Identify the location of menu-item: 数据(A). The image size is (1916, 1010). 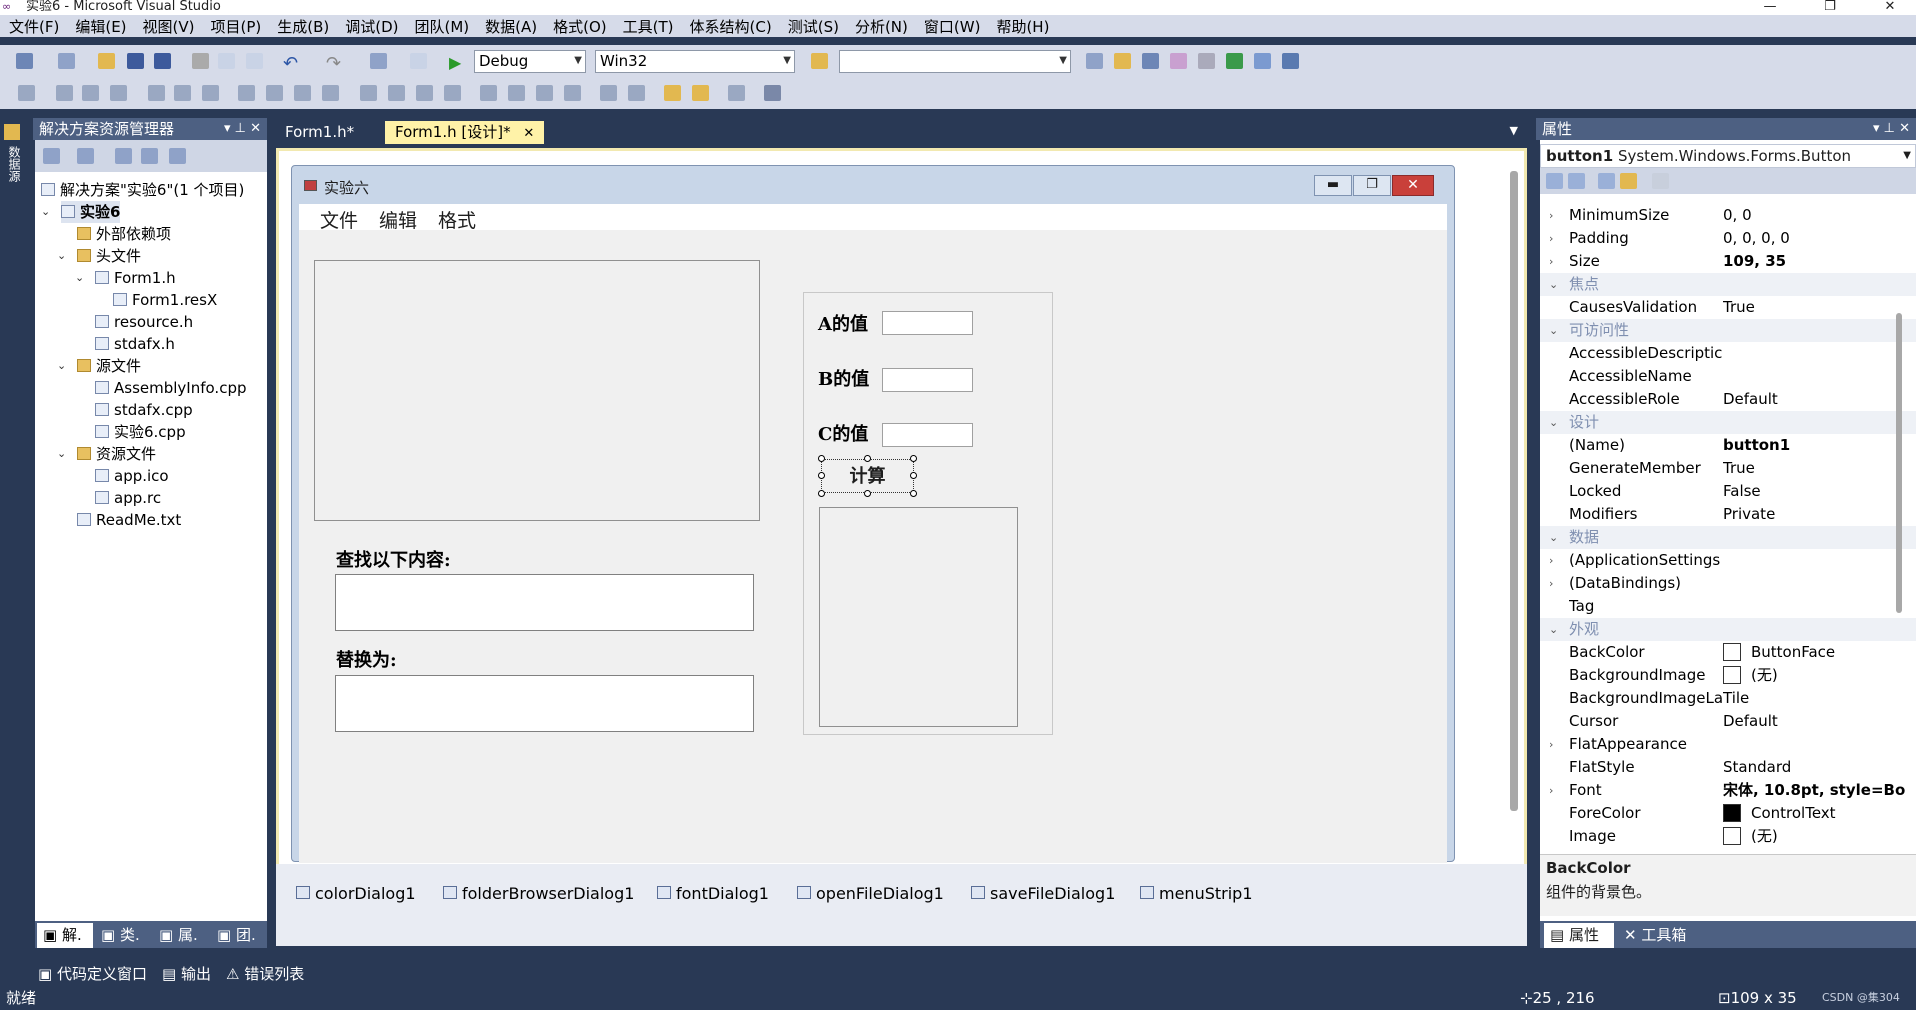
(510, 25).